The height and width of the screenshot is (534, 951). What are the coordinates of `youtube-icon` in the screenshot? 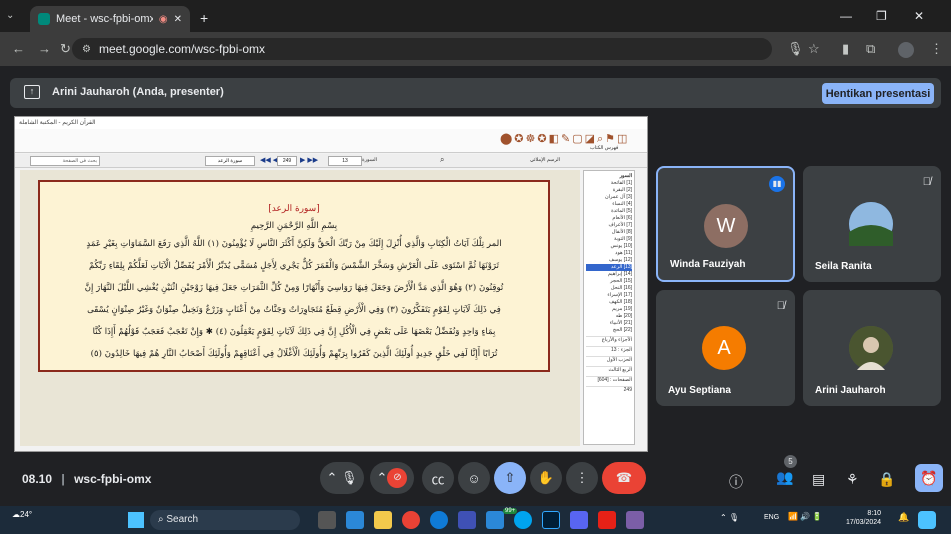 It's located at (607, 520).